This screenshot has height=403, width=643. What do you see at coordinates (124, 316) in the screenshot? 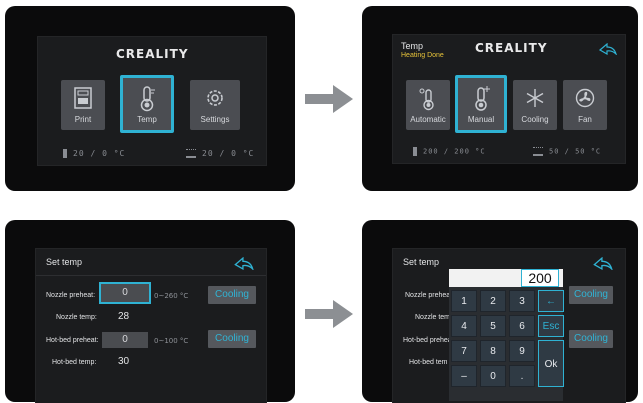
I see `nozzle-temp-value: 28` at bounding box center [124, 316].